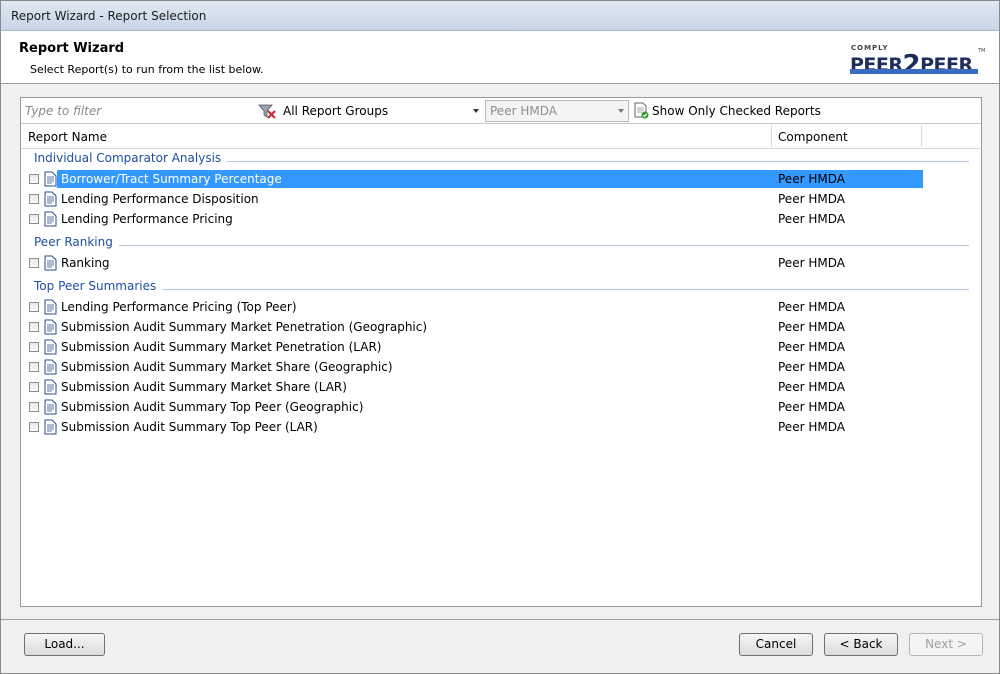 This screenshot has width=1000, height=674. What do you see at coordinates (189, 427) in the screenshot?
I see `report-name: Submission Audit Summary Top Peer (LAR)` at bounding box center [189, 427].